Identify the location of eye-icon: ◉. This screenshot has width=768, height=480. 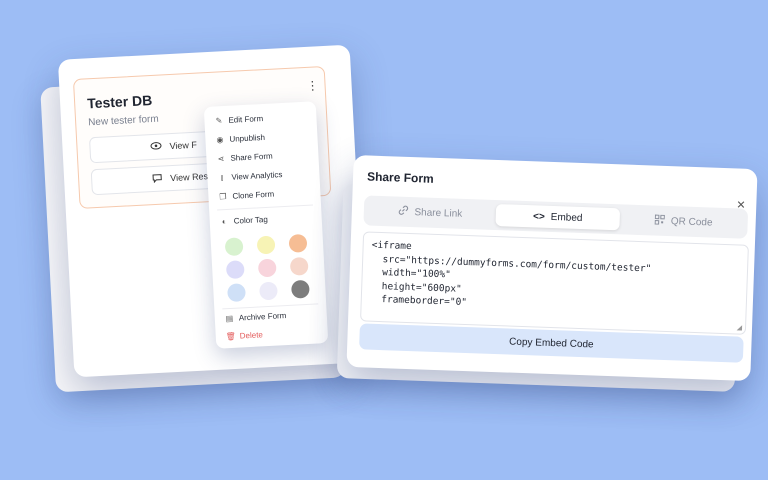
(220, 140).